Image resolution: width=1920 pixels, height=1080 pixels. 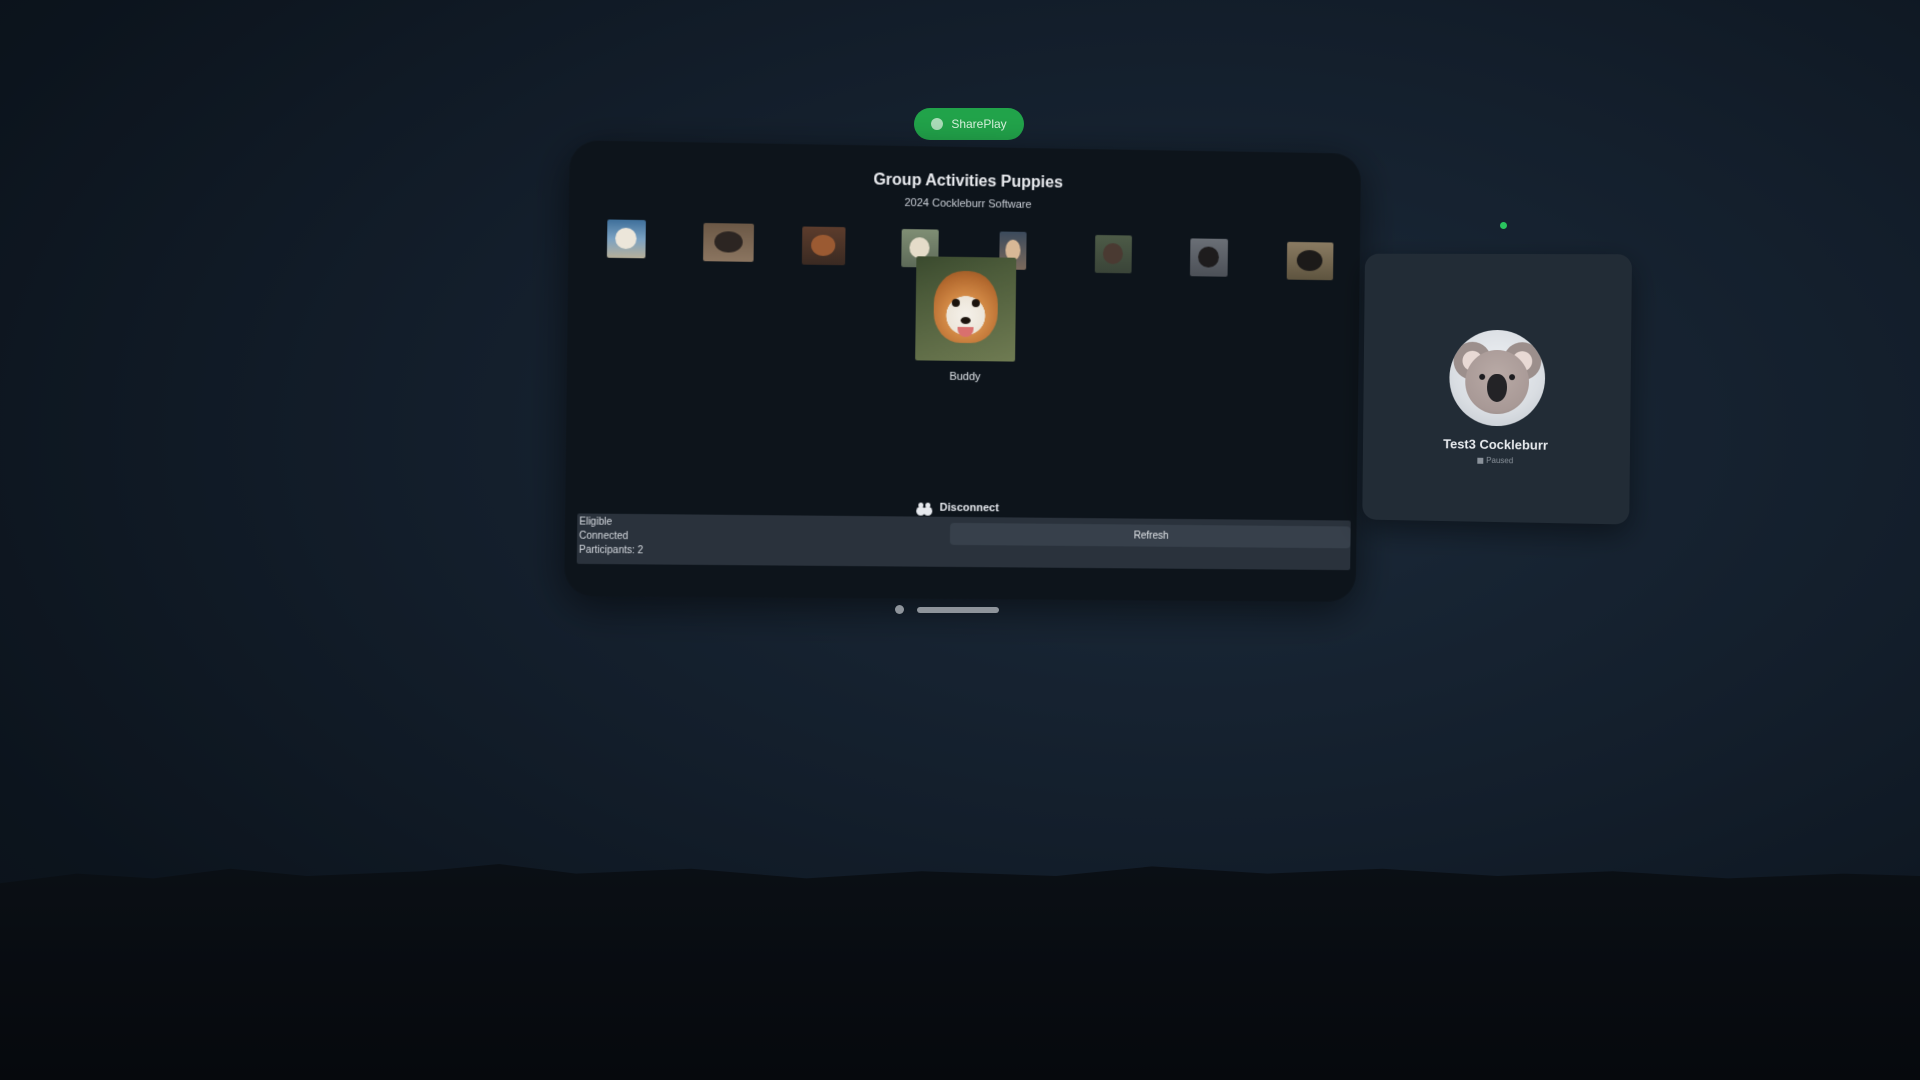 I want to click on featured-puppy-image, so click(x=965, y=308).